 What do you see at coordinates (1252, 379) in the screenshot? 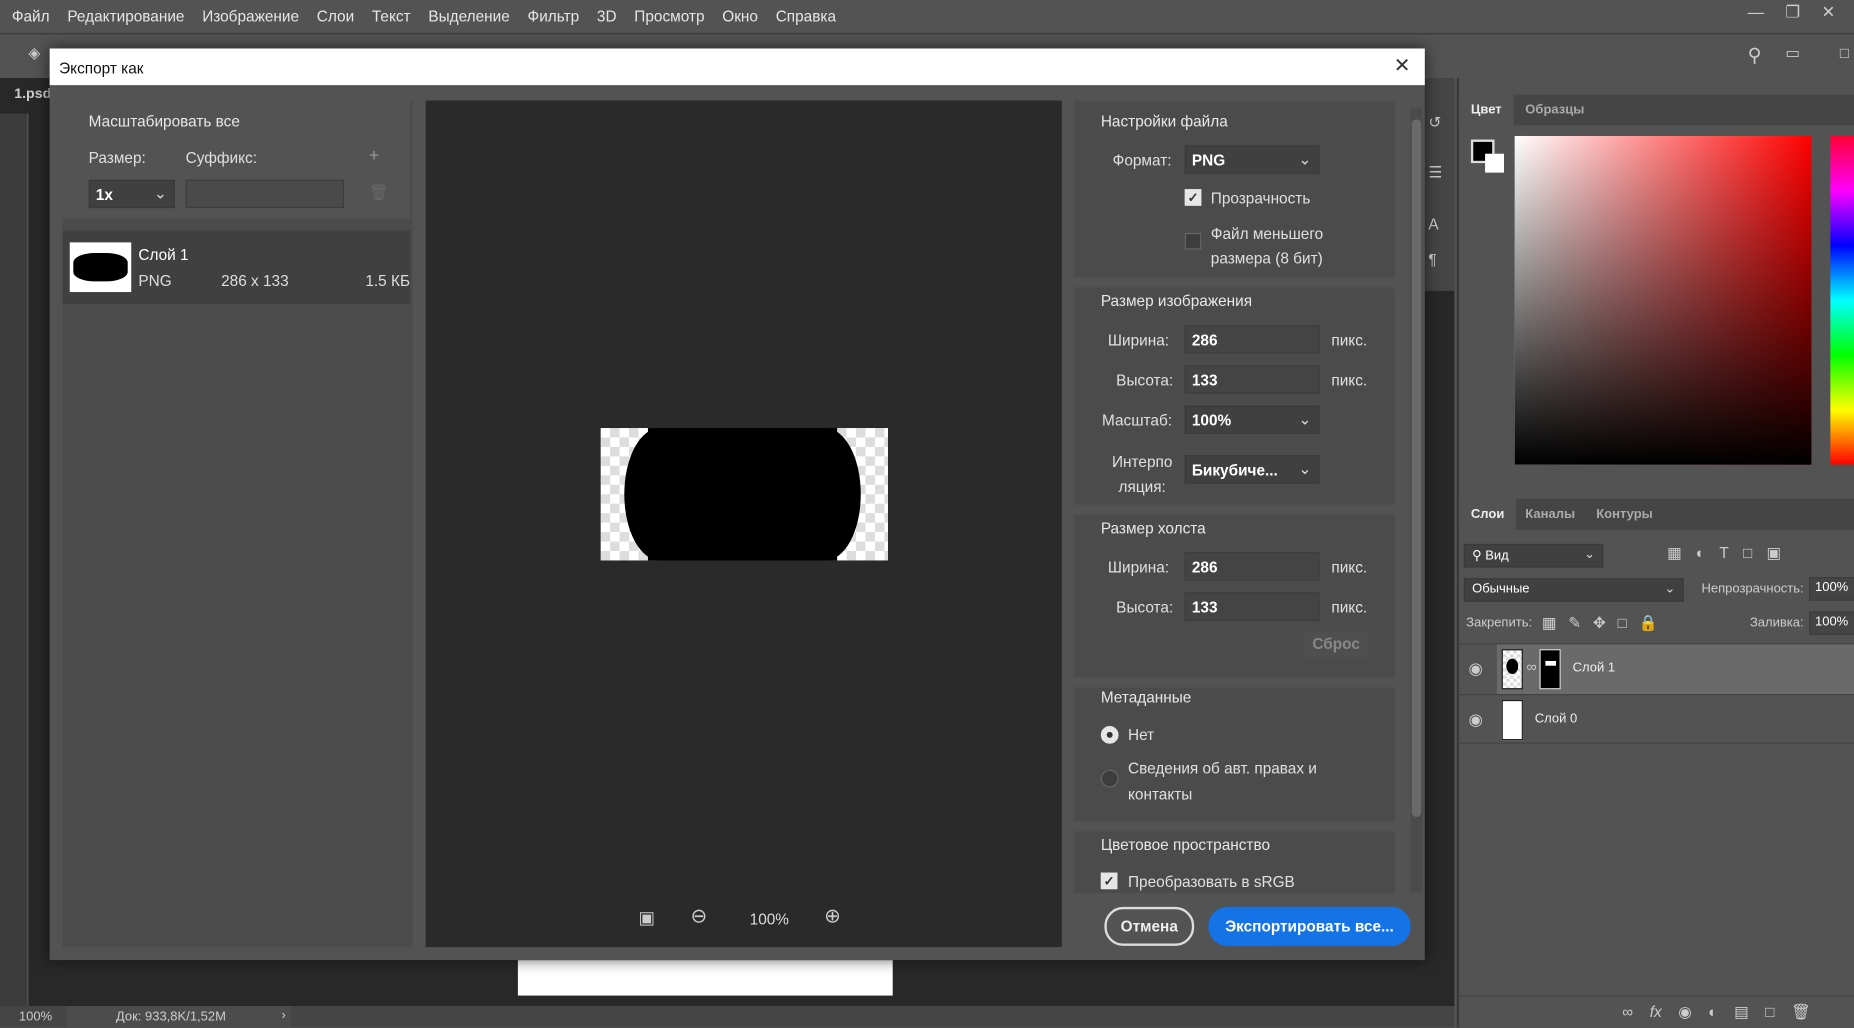
I see `image-height-input: 133` at bounding box center [1252, 379].